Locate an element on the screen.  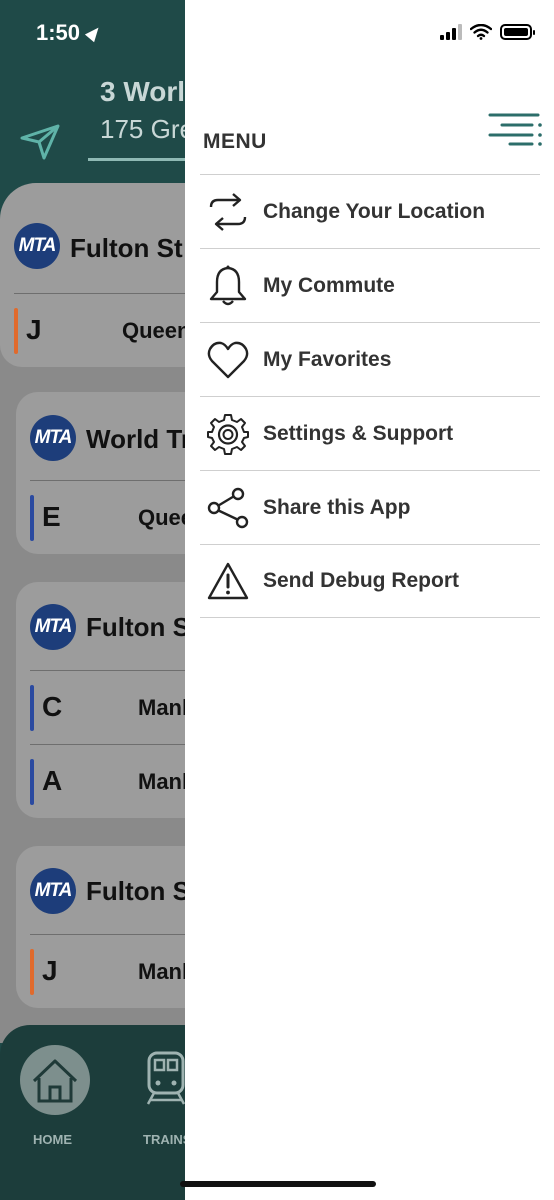
wifi-icon is located at coordinates (481, 32).